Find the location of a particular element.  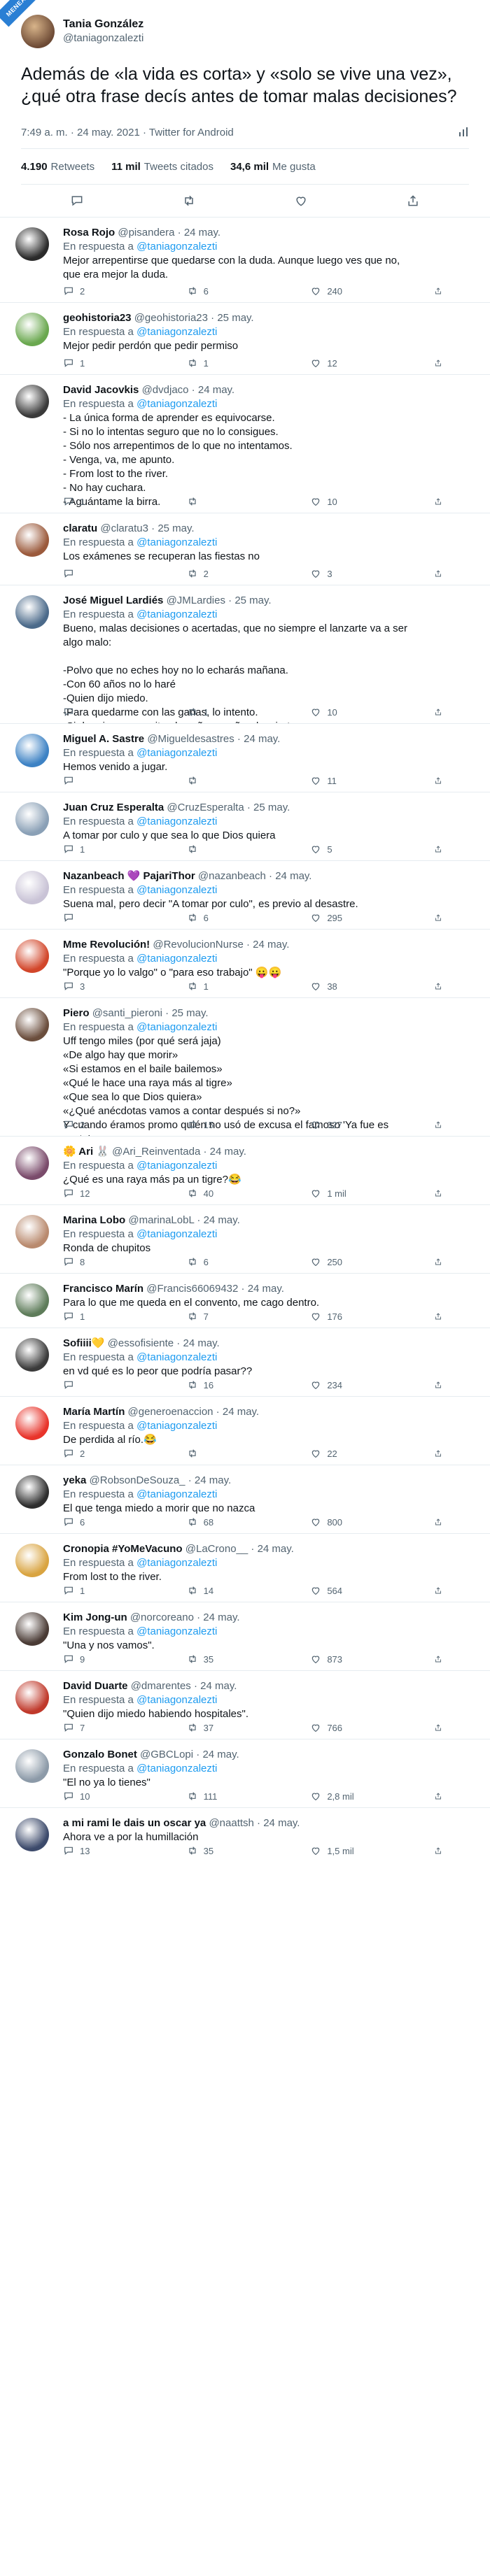

reply-author-name: José Miguel Lardiés is located at coordinates (113, 600).